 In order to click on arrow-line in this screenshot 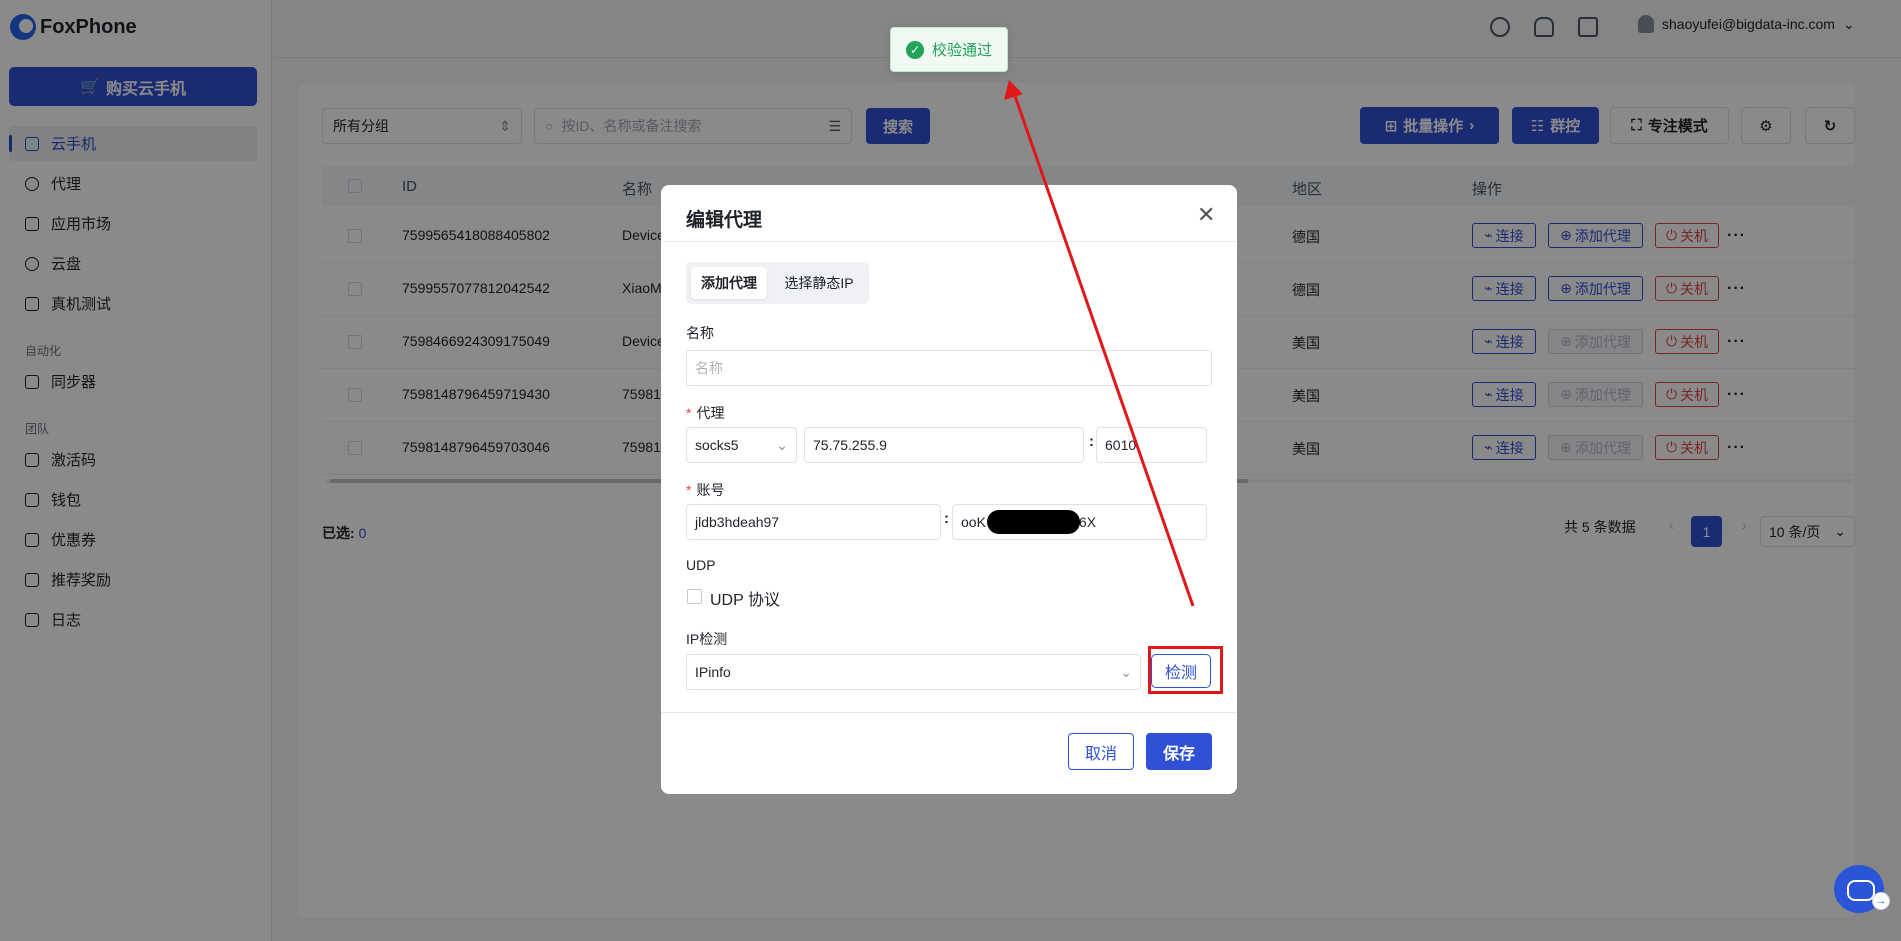, I will do `click(1104, 351)`.